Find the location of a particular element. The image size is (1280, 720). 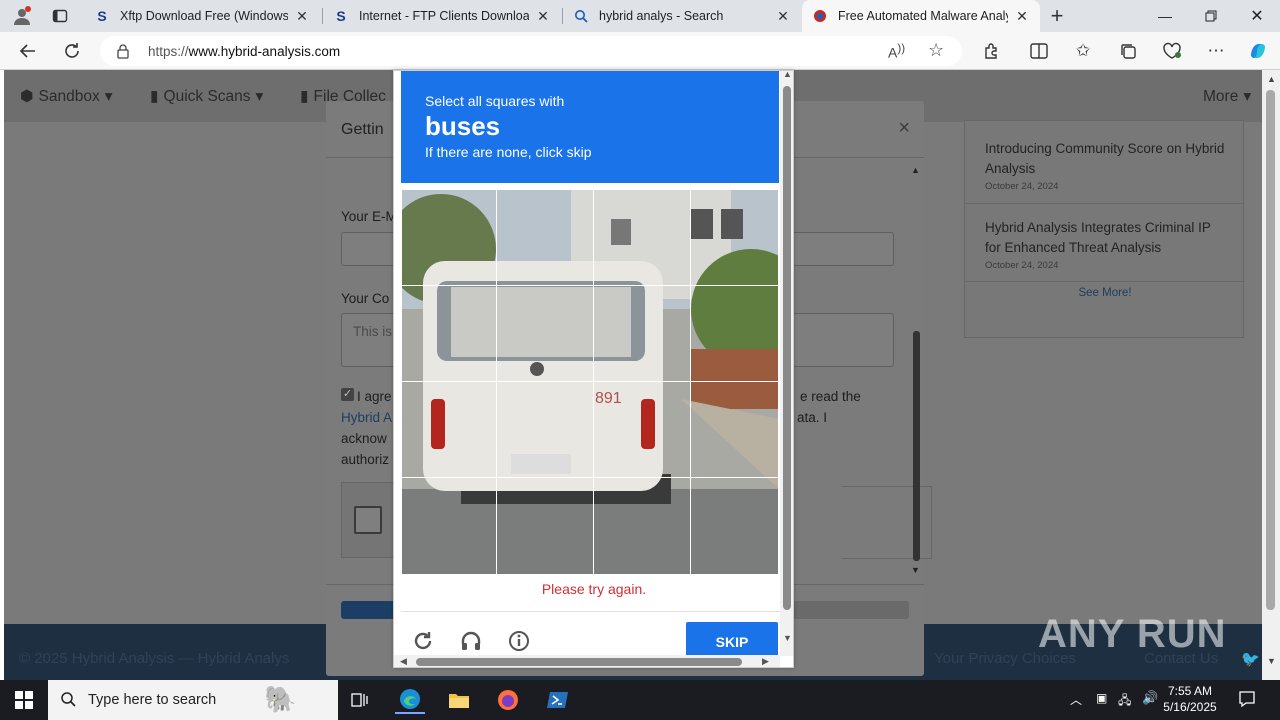

consent-line: acknow is located at coordinates (364, 438).